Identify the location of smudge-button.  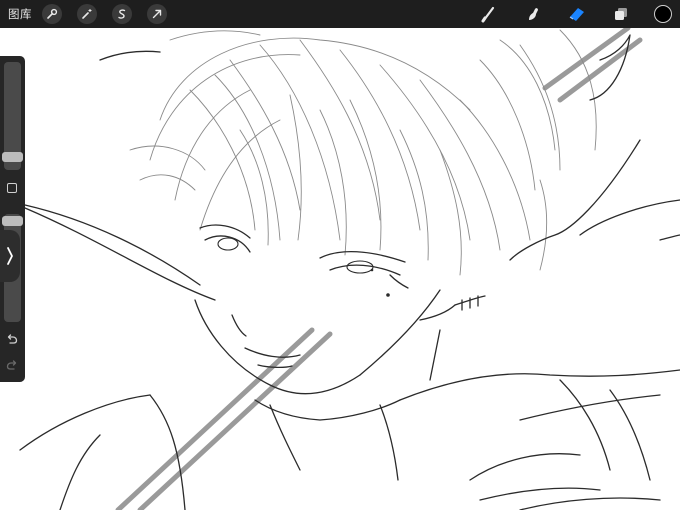
(533, 14).